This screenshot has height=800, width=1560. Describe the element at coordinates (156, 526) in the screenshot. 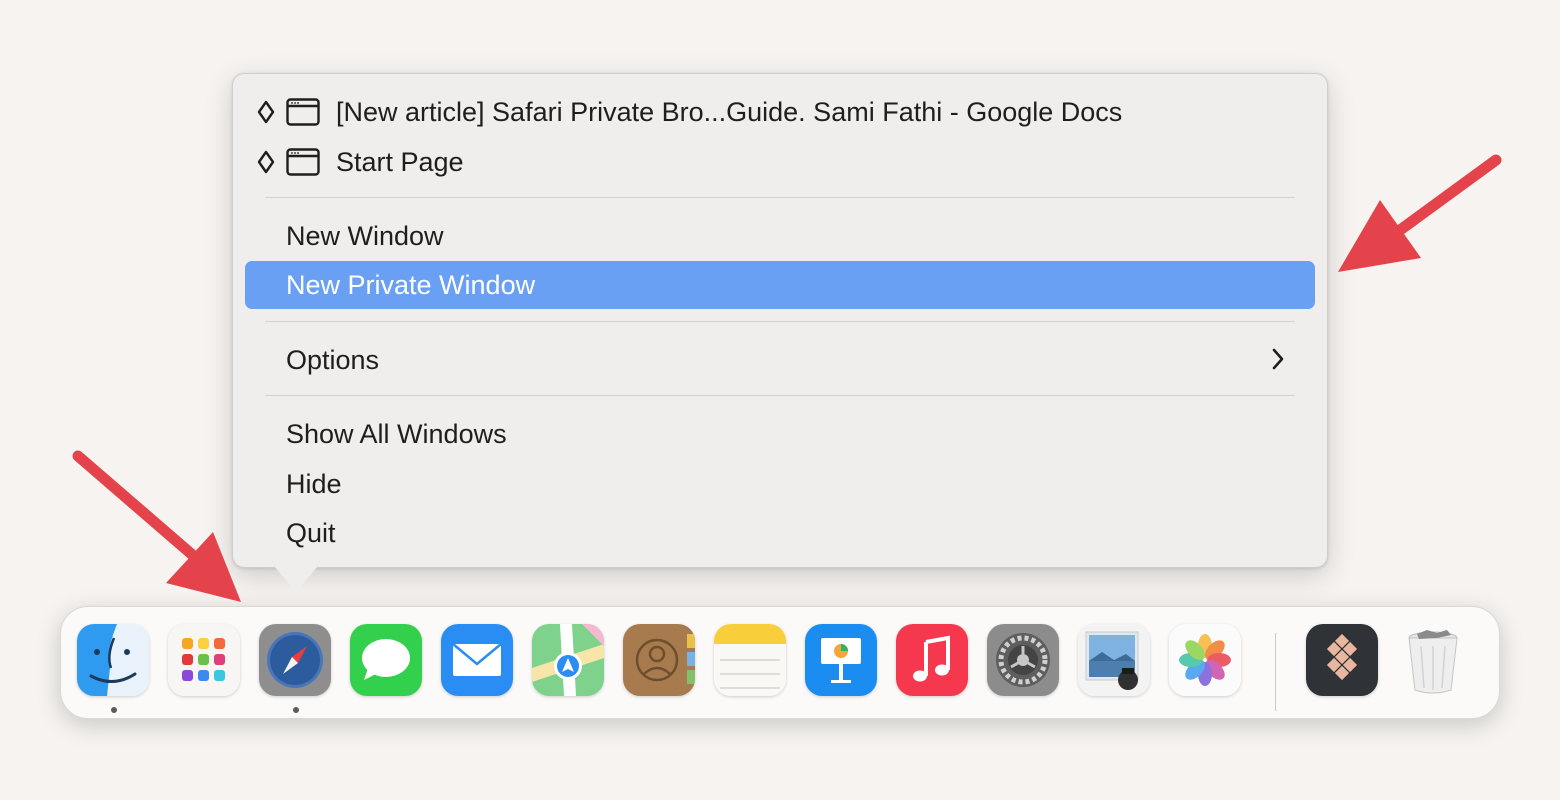

I see `arrow-pointing-to-safari-dock-icon` at that location.